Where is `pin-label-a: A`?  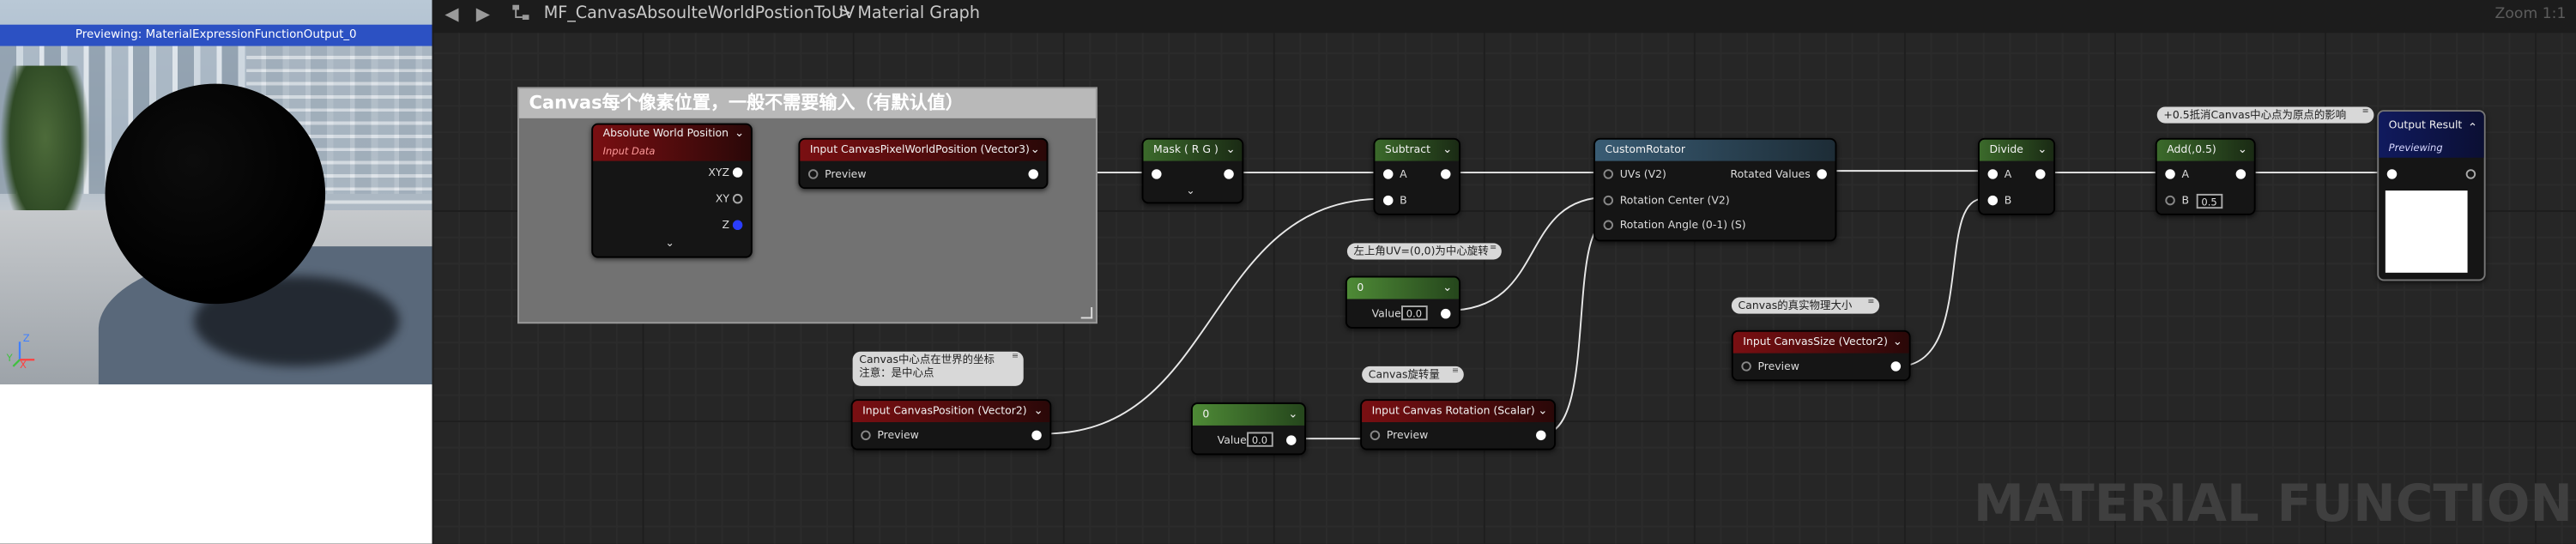
pin-label-a: A is located at coordinates (2008, 174).